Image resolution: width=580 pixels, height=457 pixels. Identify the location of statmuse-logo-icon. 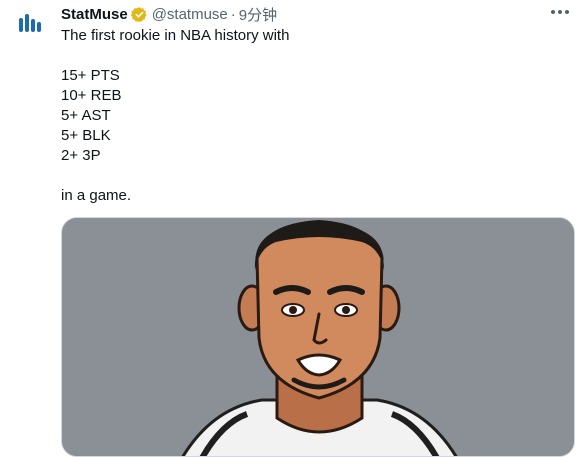
(30, 24).